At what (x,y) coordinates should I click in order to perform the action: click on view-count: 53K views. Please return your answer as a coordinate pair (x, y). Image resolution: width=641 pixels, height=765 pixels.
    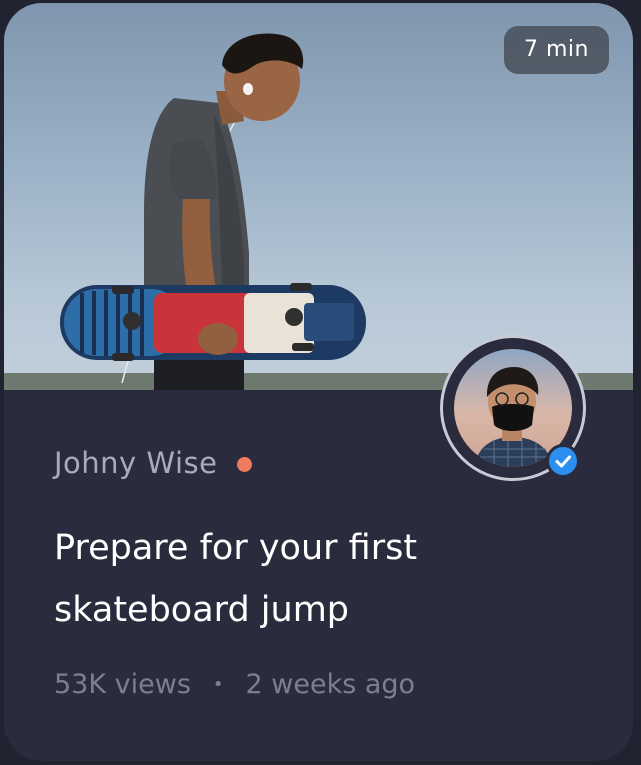
    Looking at the image, I should click on (122, 684).